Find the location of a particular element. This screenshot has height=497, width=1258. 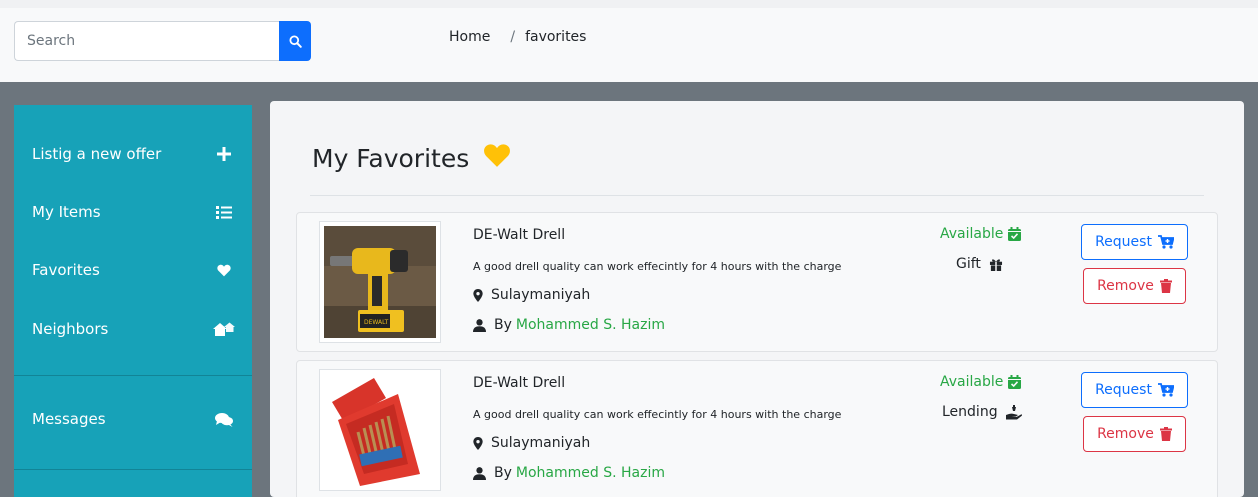

houses-icon is located at coordinates (224, 329).